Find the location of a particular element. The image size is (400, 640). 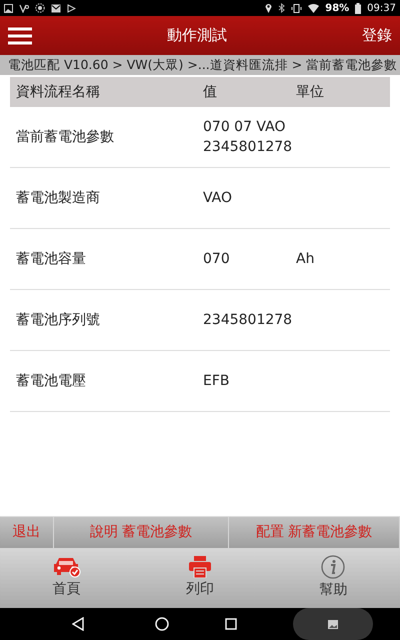

name-cell-text: 當前蓄電池參數 is located at coordinates (65, 137).